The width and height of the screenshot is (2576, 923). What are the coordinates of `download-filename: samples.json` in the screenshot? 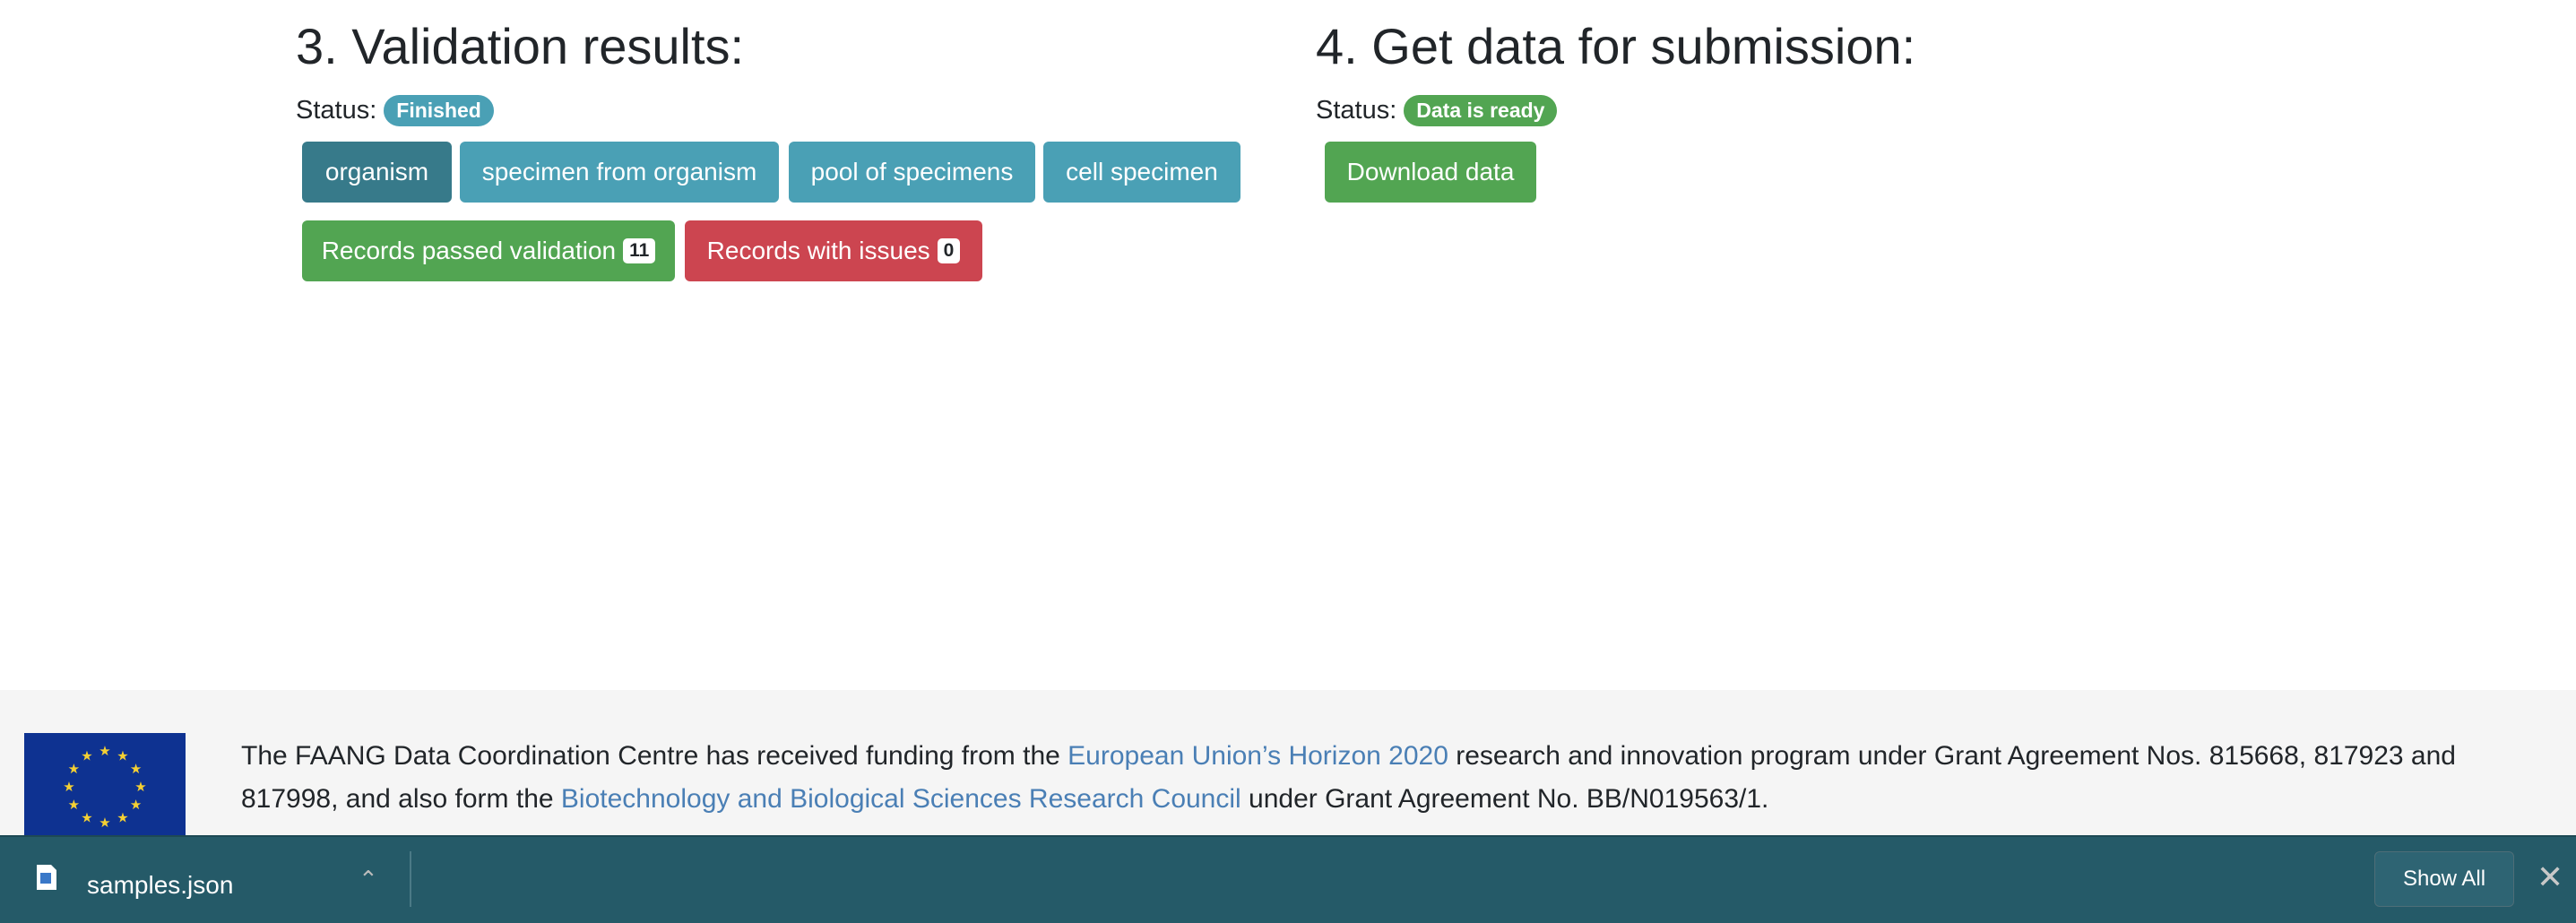 It's located at (160, 885).